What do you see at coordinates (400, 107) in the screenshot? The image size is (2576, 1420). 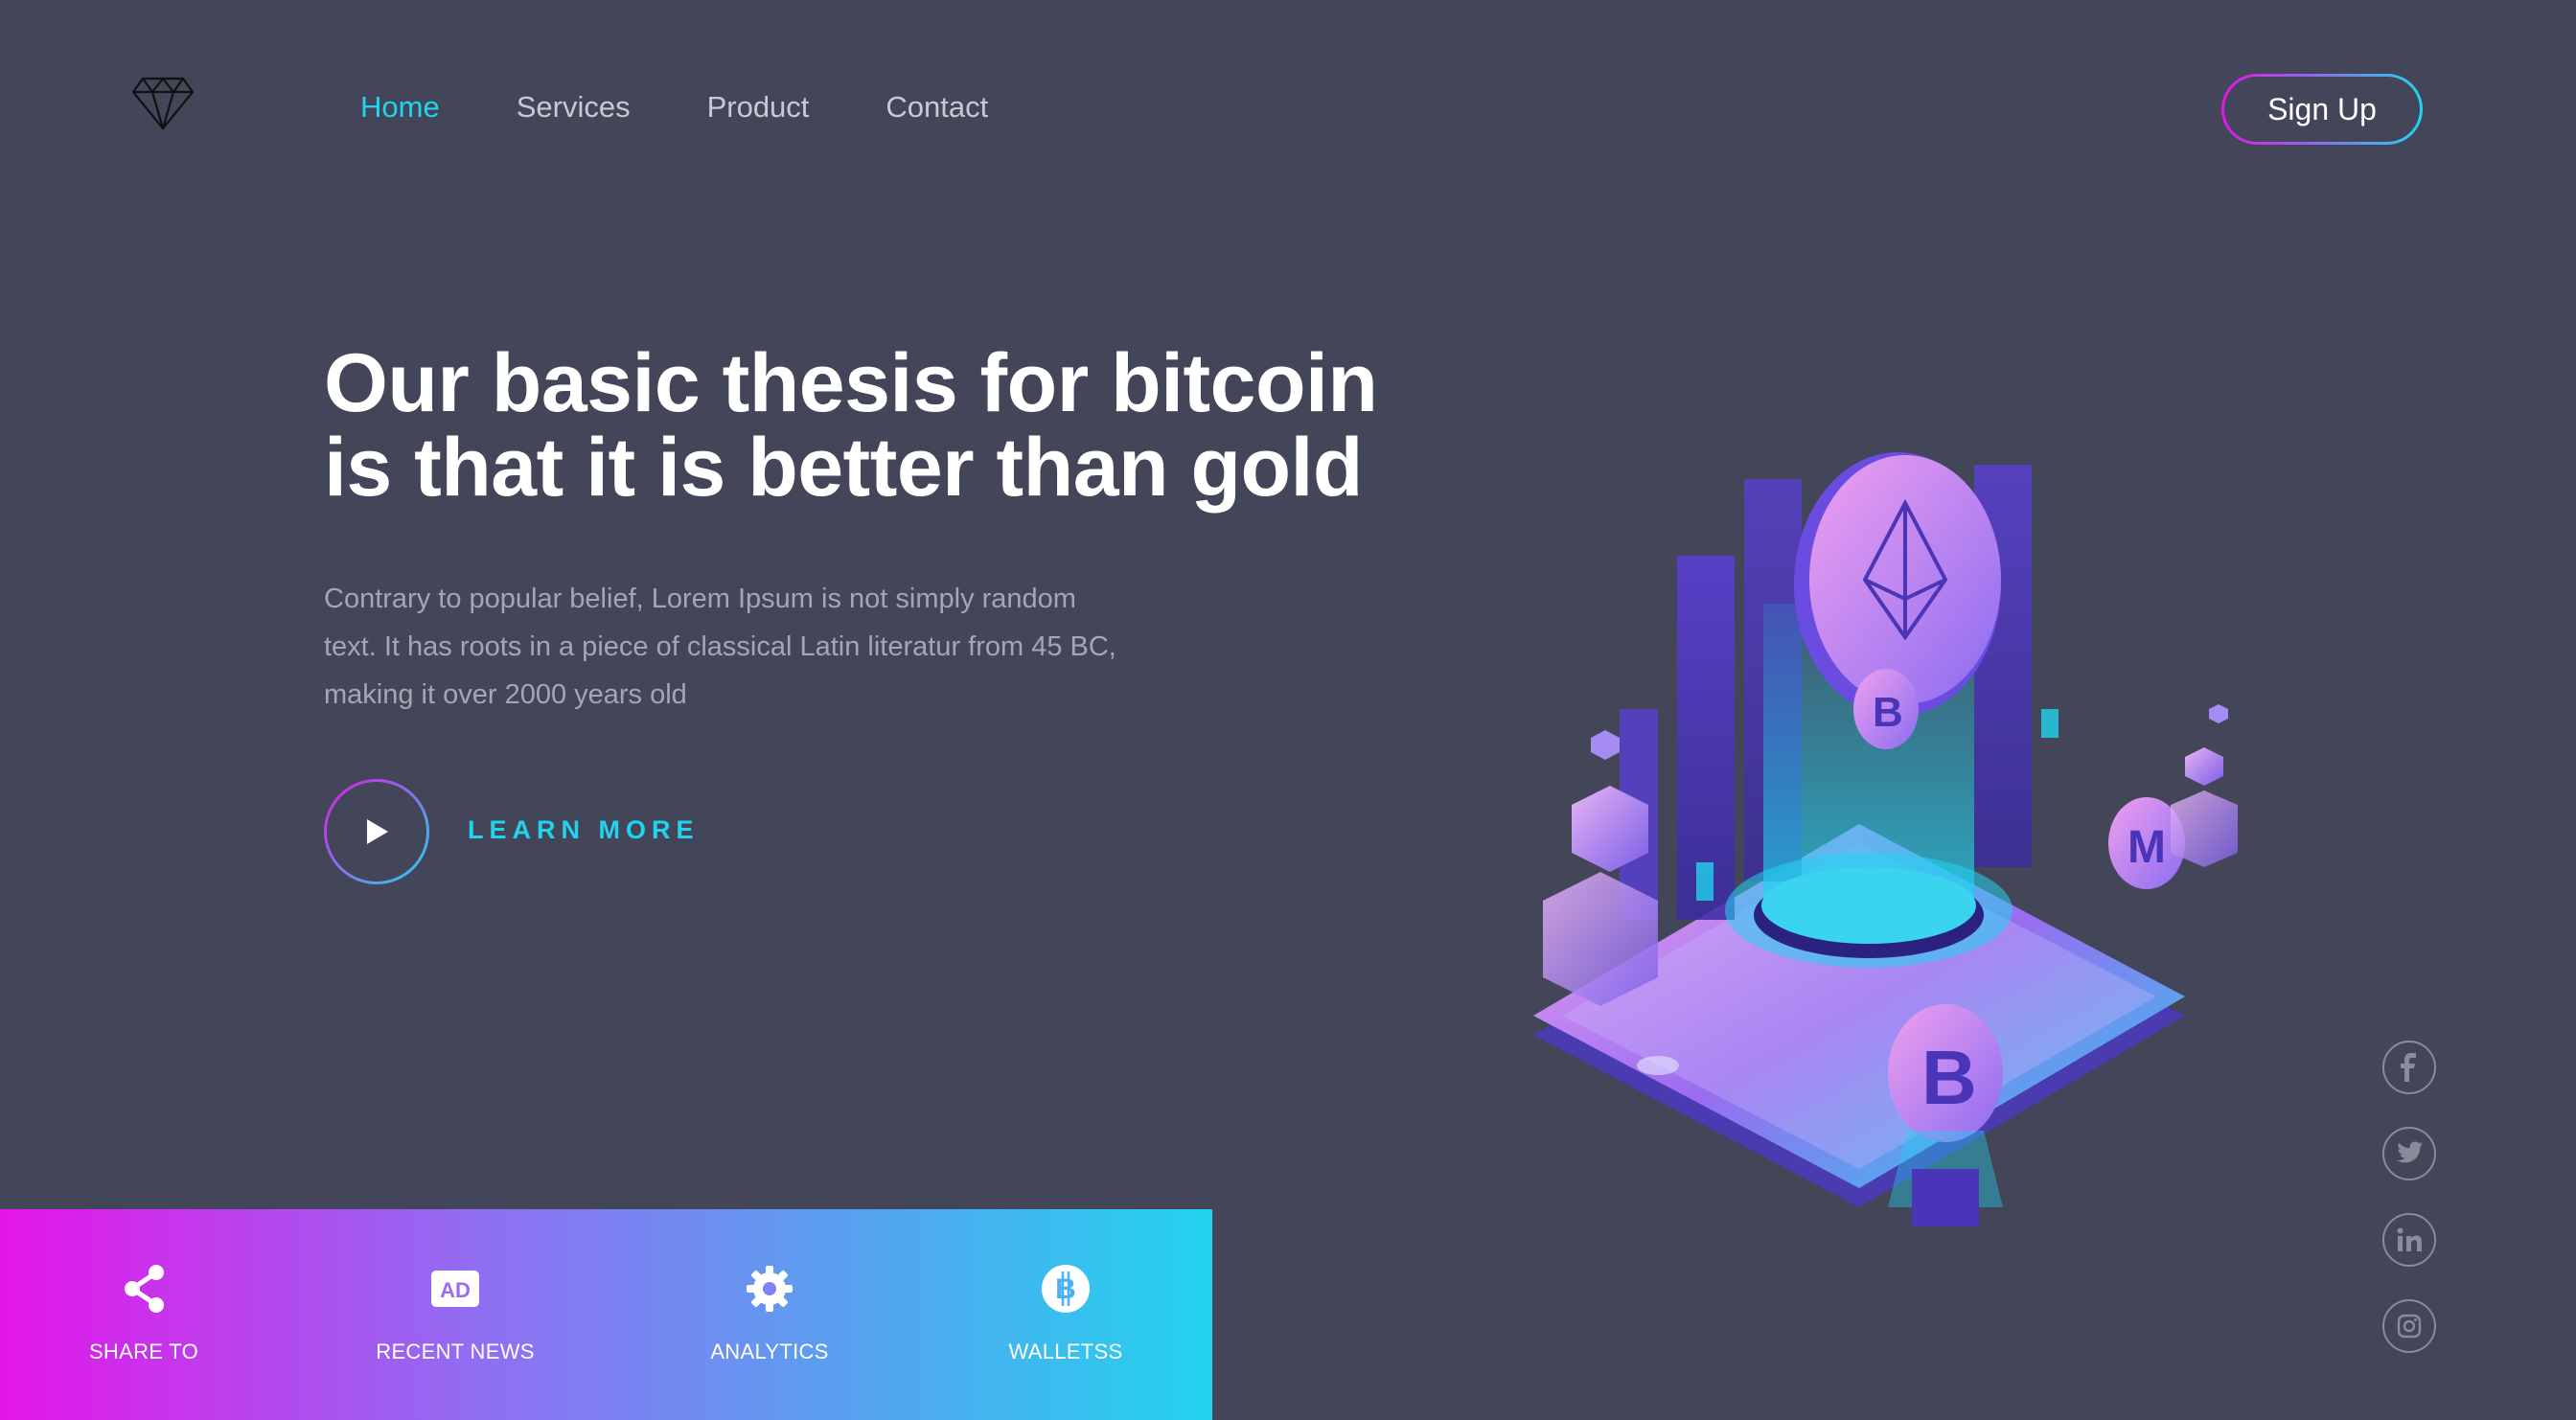 I see `nav-home: Home` at bounding box center [400, 107].